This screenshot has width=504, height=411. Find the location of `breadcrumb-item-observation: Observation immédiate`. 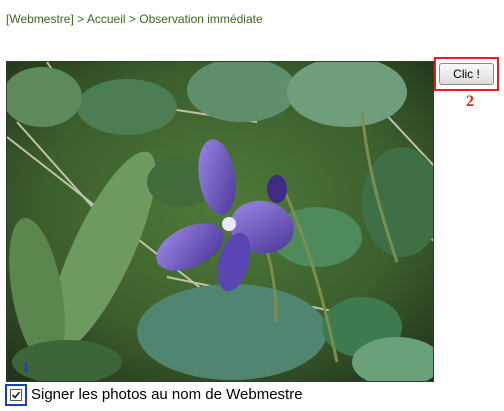

breadcrumb-item-observation: Observation immédiate is located at coordinates (200, 19).